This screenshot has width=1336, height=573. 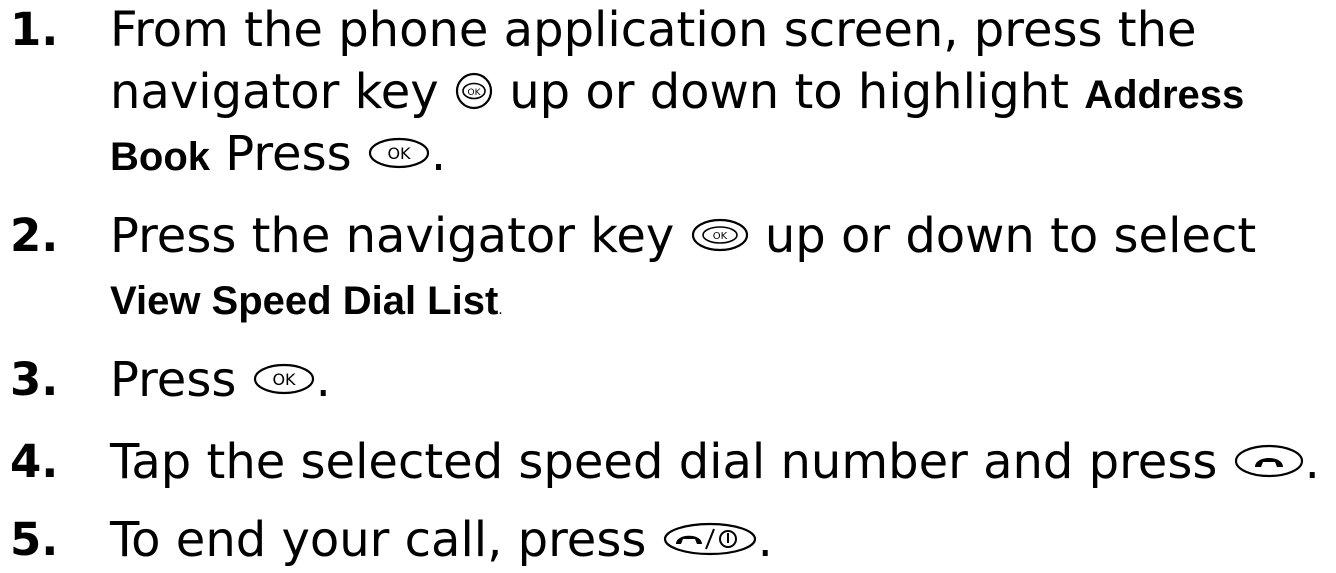 I want to click on step-2-text: Press the navigator key, so click(x=392, y=236).